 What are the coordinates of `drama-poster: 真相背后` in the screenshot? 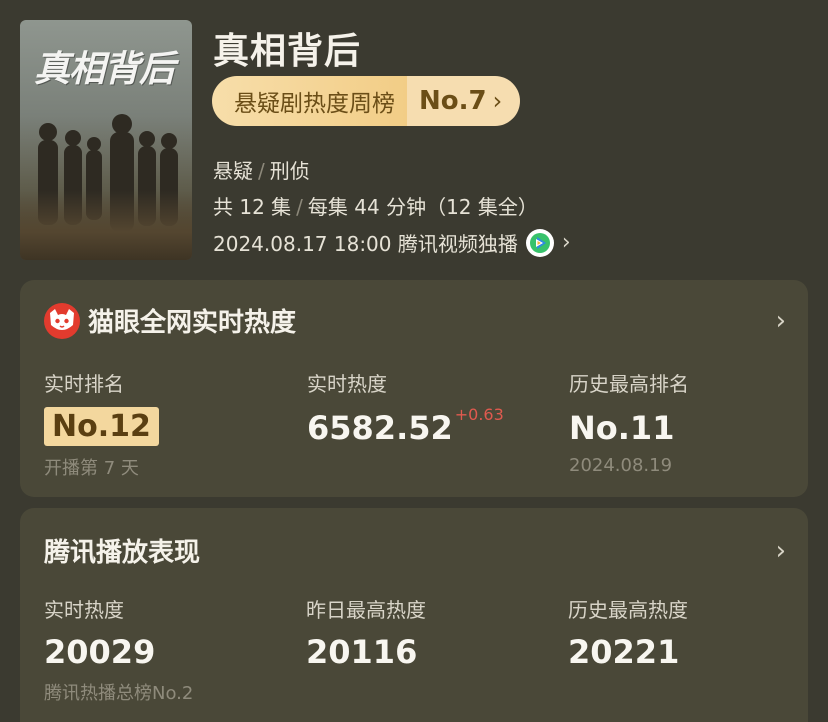 It's located at (106, 140).